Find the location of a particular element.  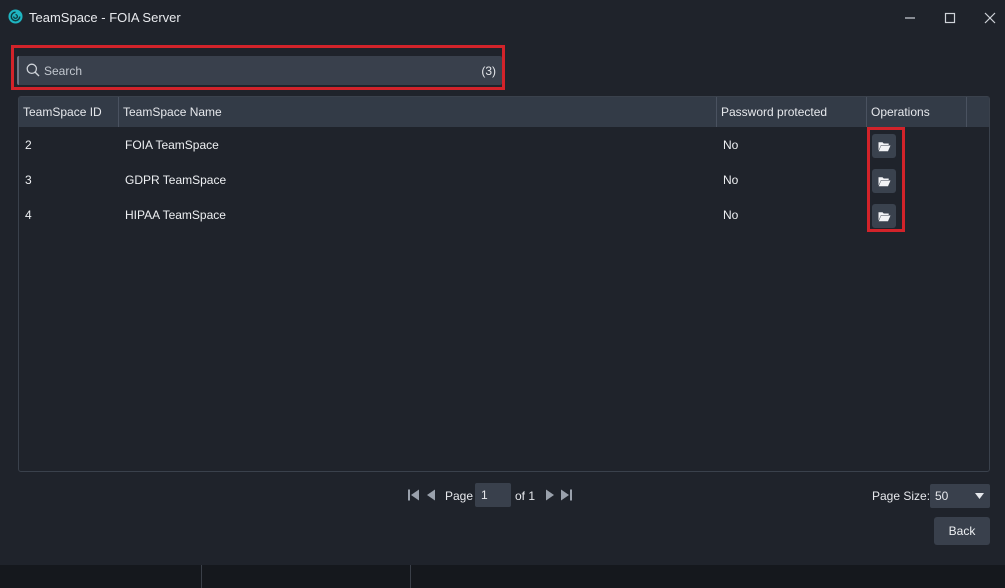

back-button: Back is located at coordinates (962, 531).